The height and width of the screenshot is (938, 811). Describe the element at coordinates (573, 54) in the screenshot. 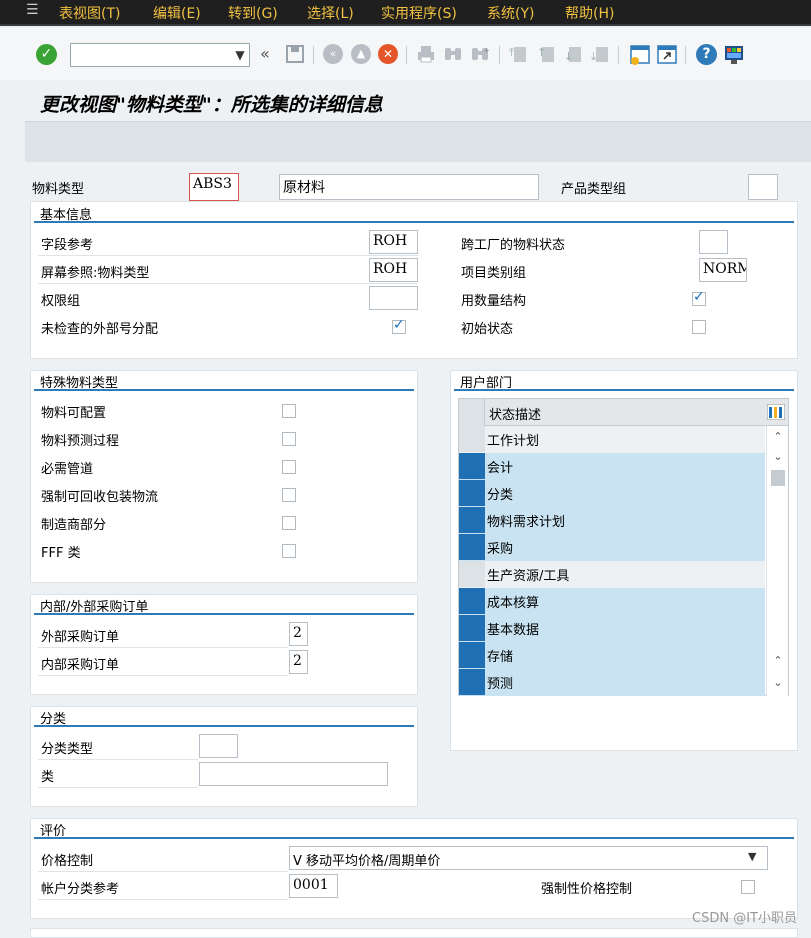

I see `next-page-icon: ↓` at that location.